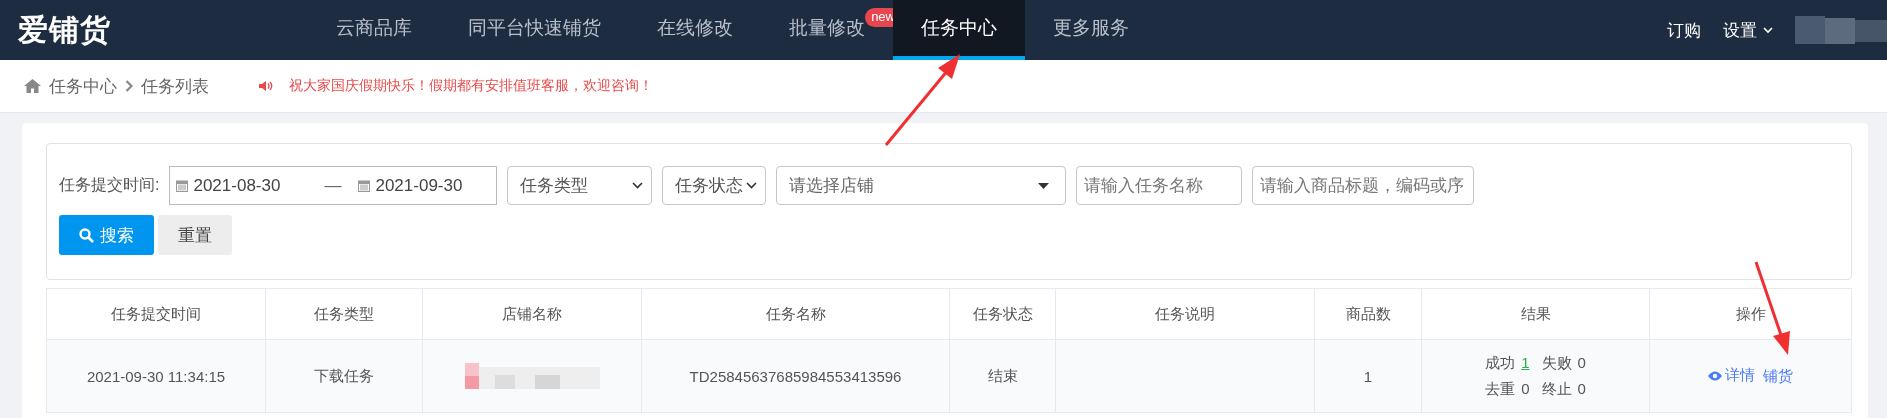 The width and height of the screenshot is (1887, 418). I want to click on date-value: 2021-09-30, so click(419, 185).